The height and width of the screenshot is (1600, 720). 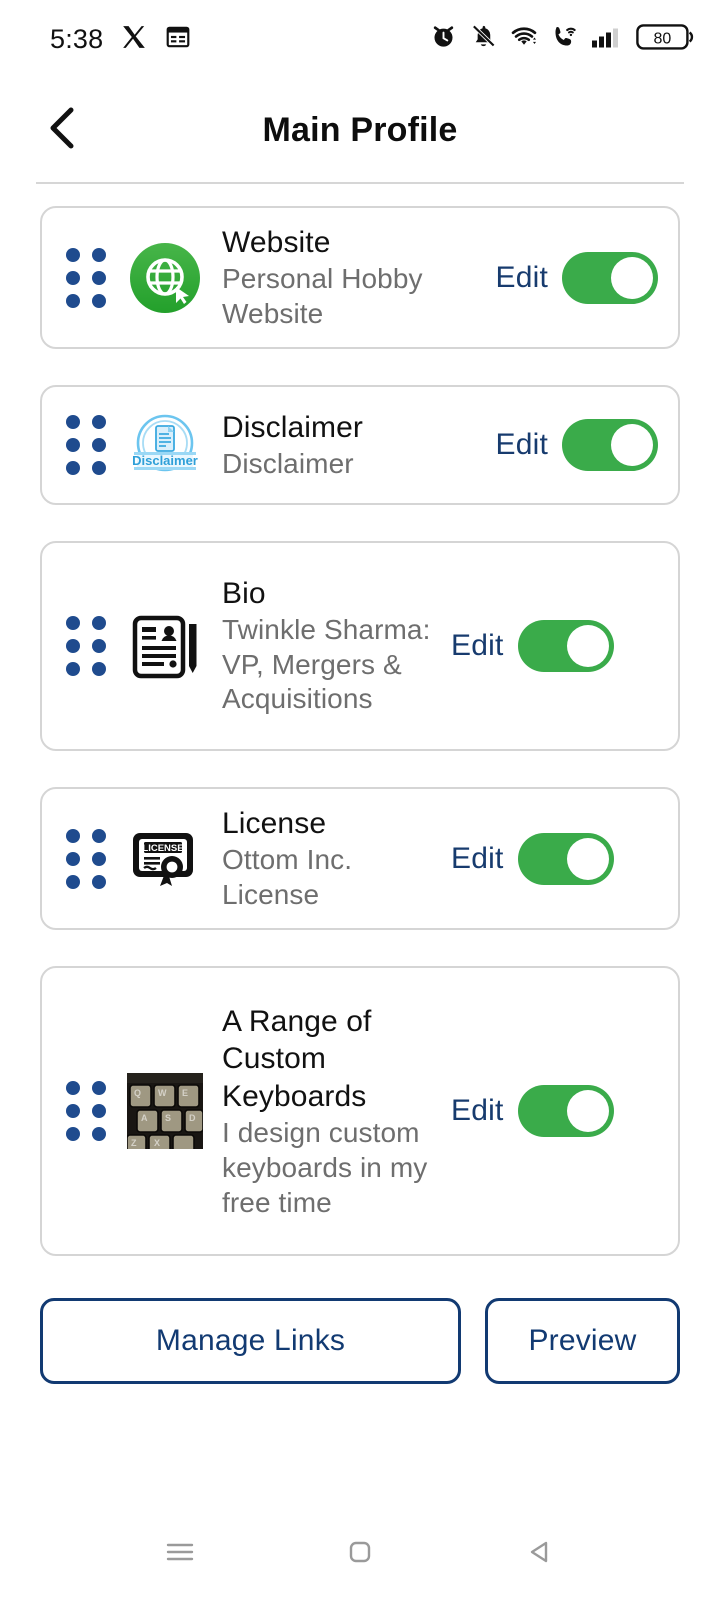 I want to click on list-item-text: License Ottom Inc. License, so click(x=334, y=858).